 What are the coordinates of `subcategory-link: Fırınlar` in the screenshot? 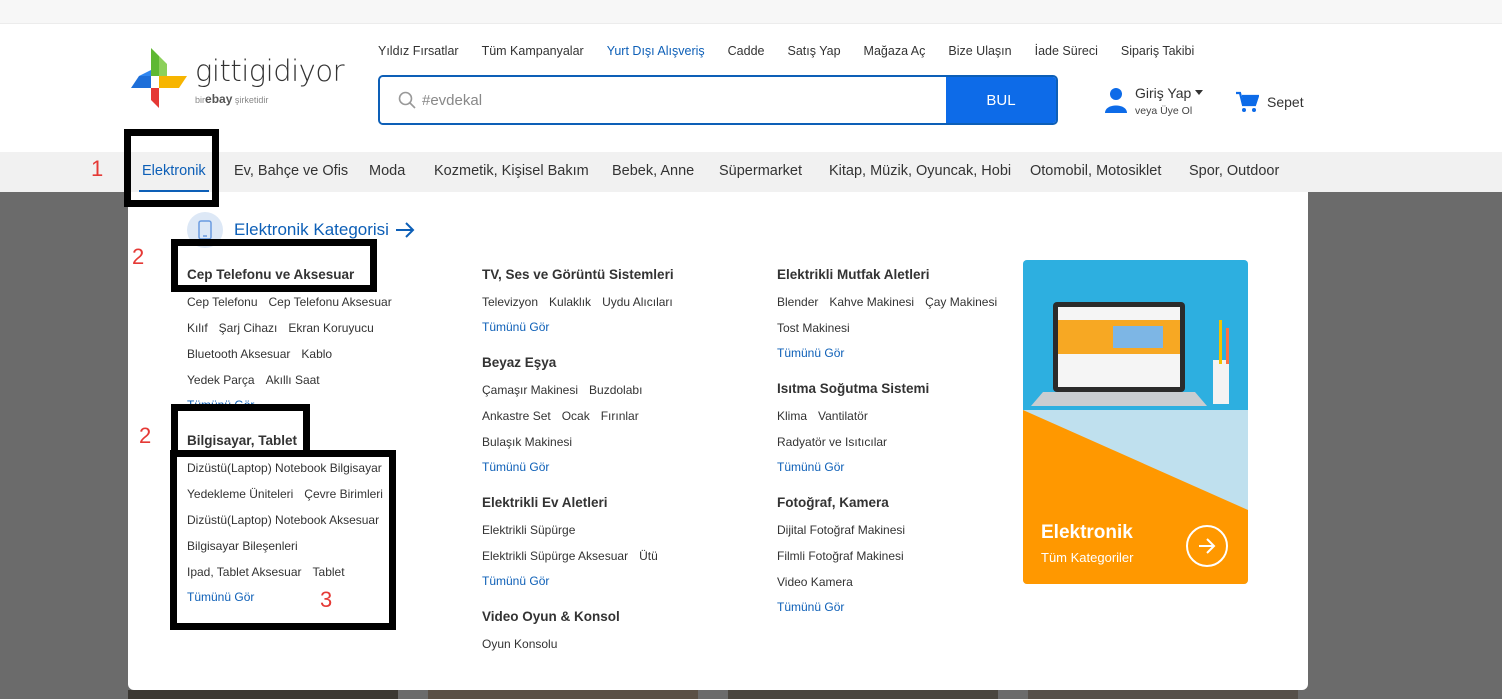 It's located at (620, 416).